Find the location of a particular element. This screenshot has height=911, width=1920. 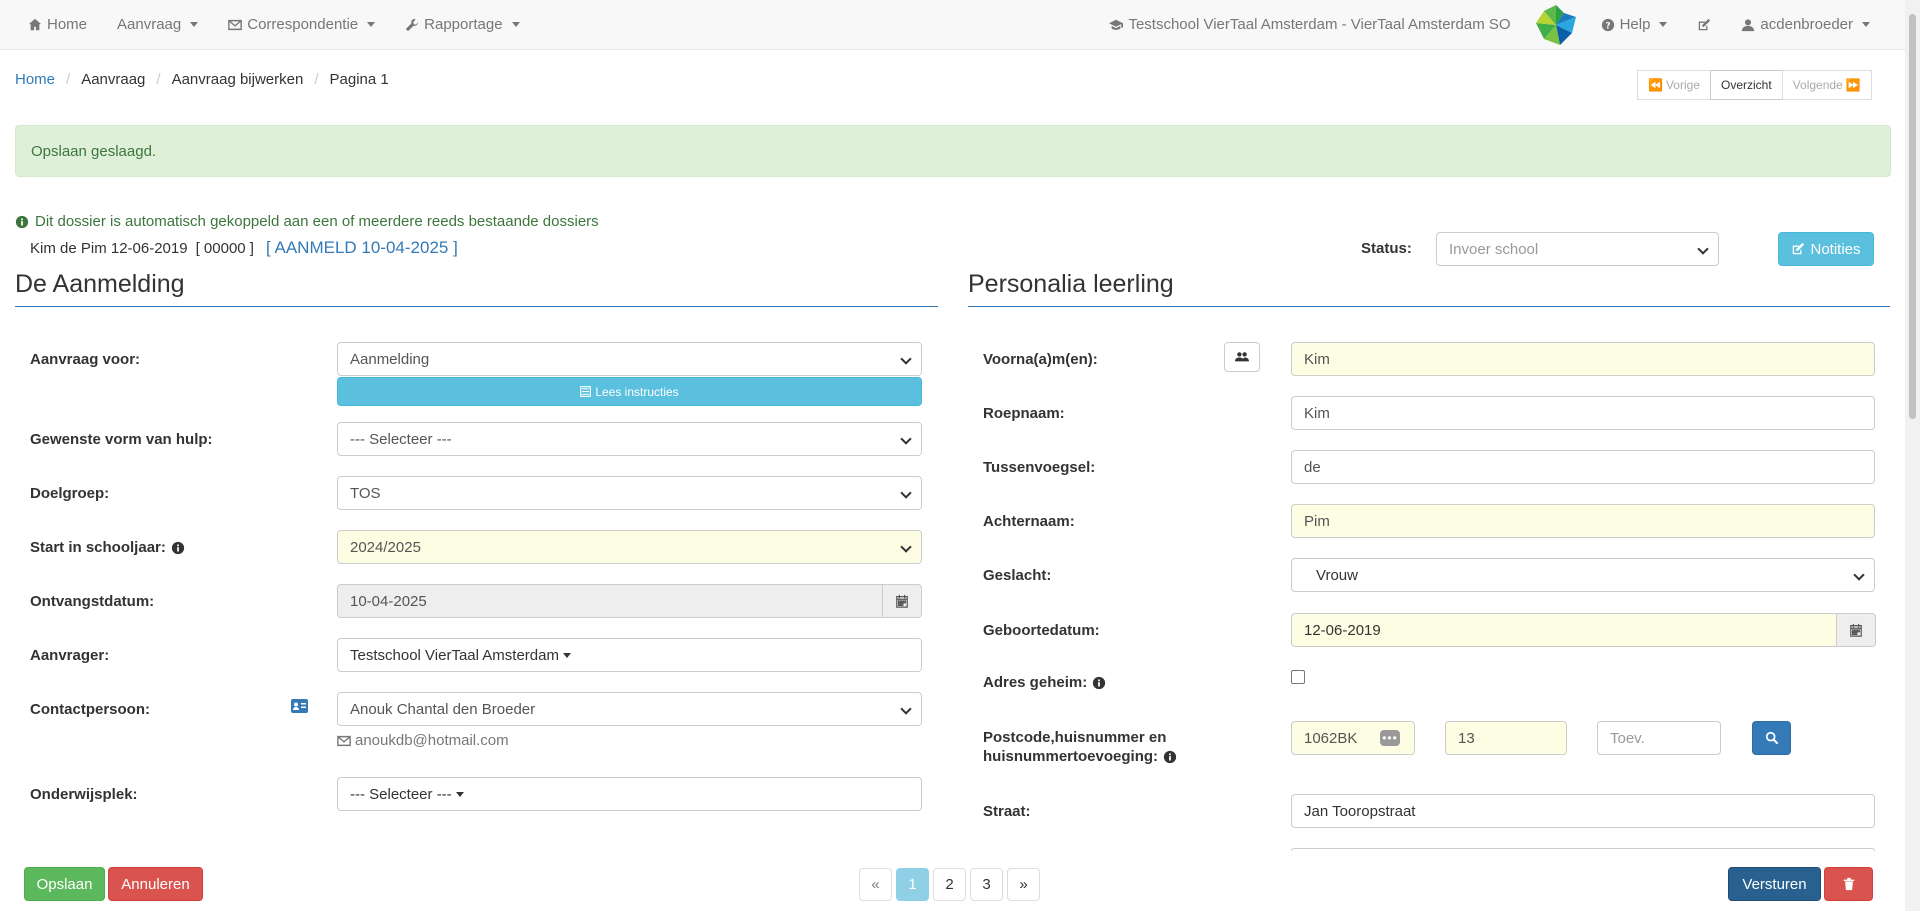

ontvangstdatum-input: 10-04-2025 is located at coordinates (610, 601).